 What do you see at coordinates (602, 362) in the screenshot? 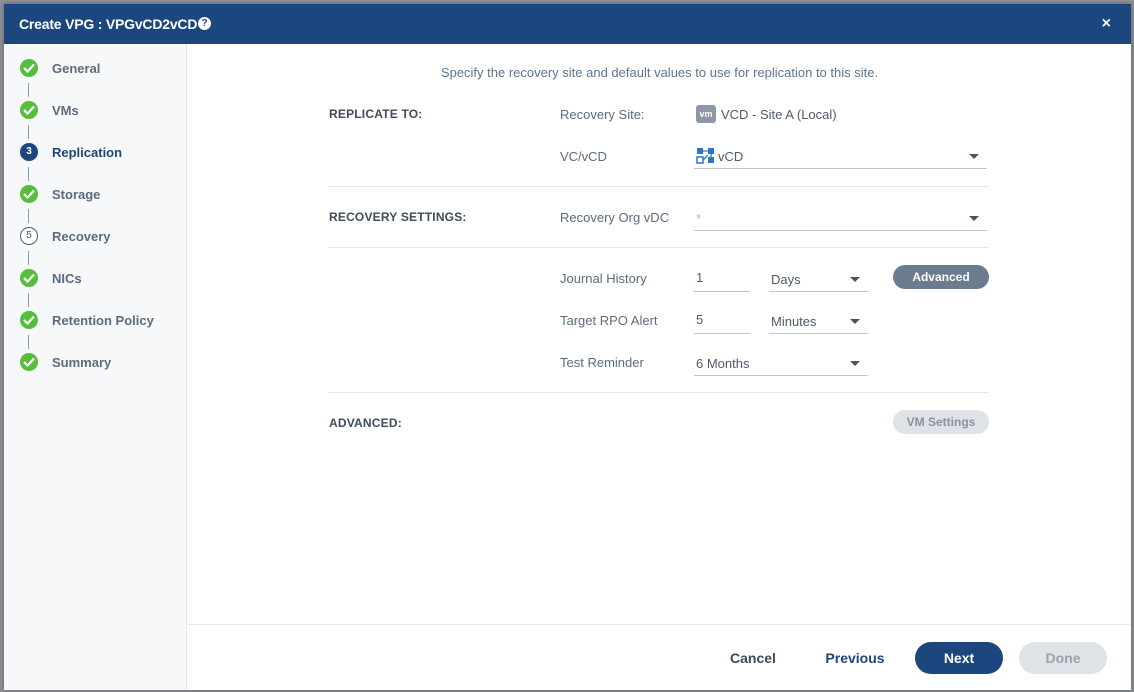
I see `test-reminder-label: Test Reminder` at bounding box center [602, 362].